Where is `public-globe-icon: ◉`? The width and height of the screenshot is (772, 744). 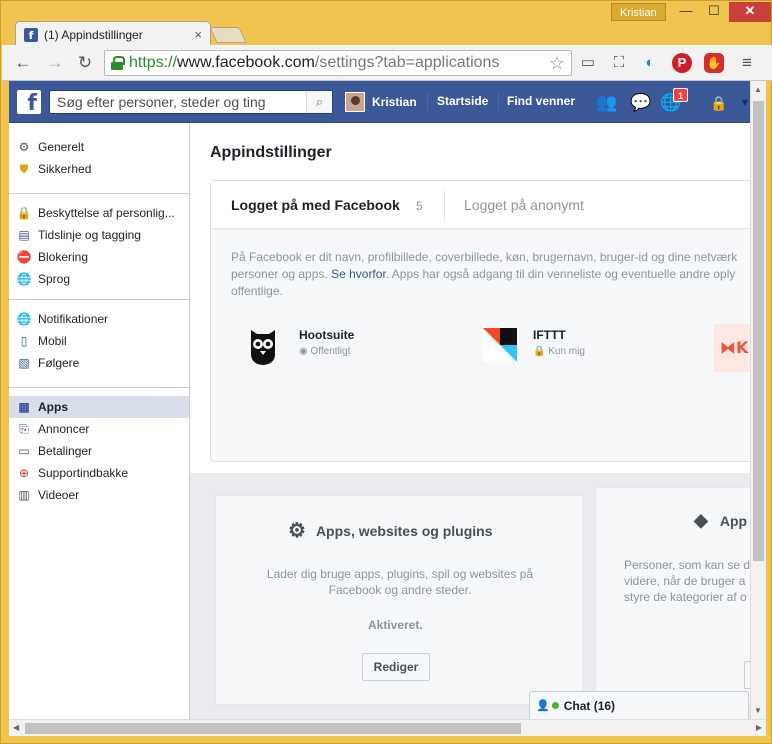 public-globe-icon: ◉ is located at coordinates (303, 351).